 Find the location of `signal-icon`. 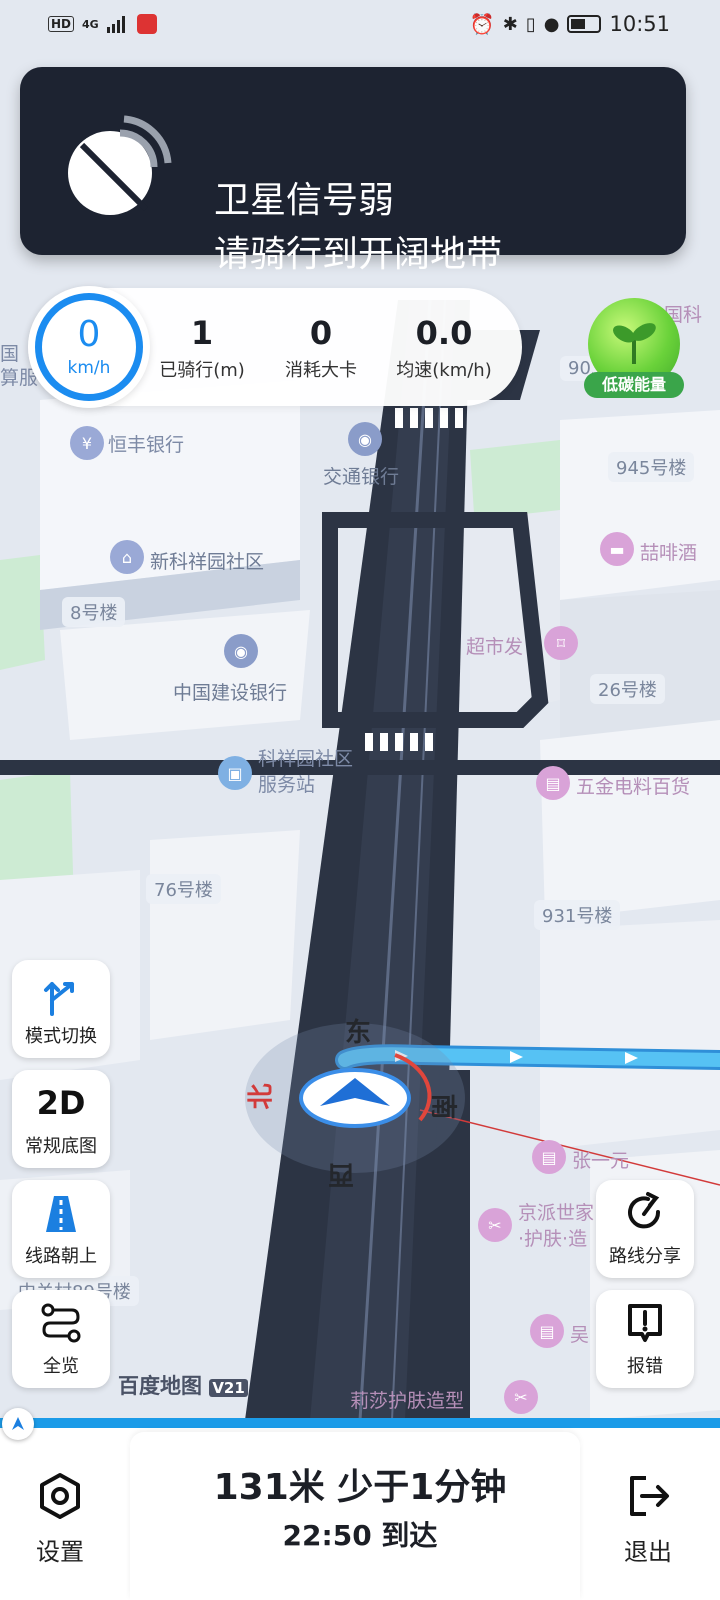

signal-icon is located at coordinates (115, 24).